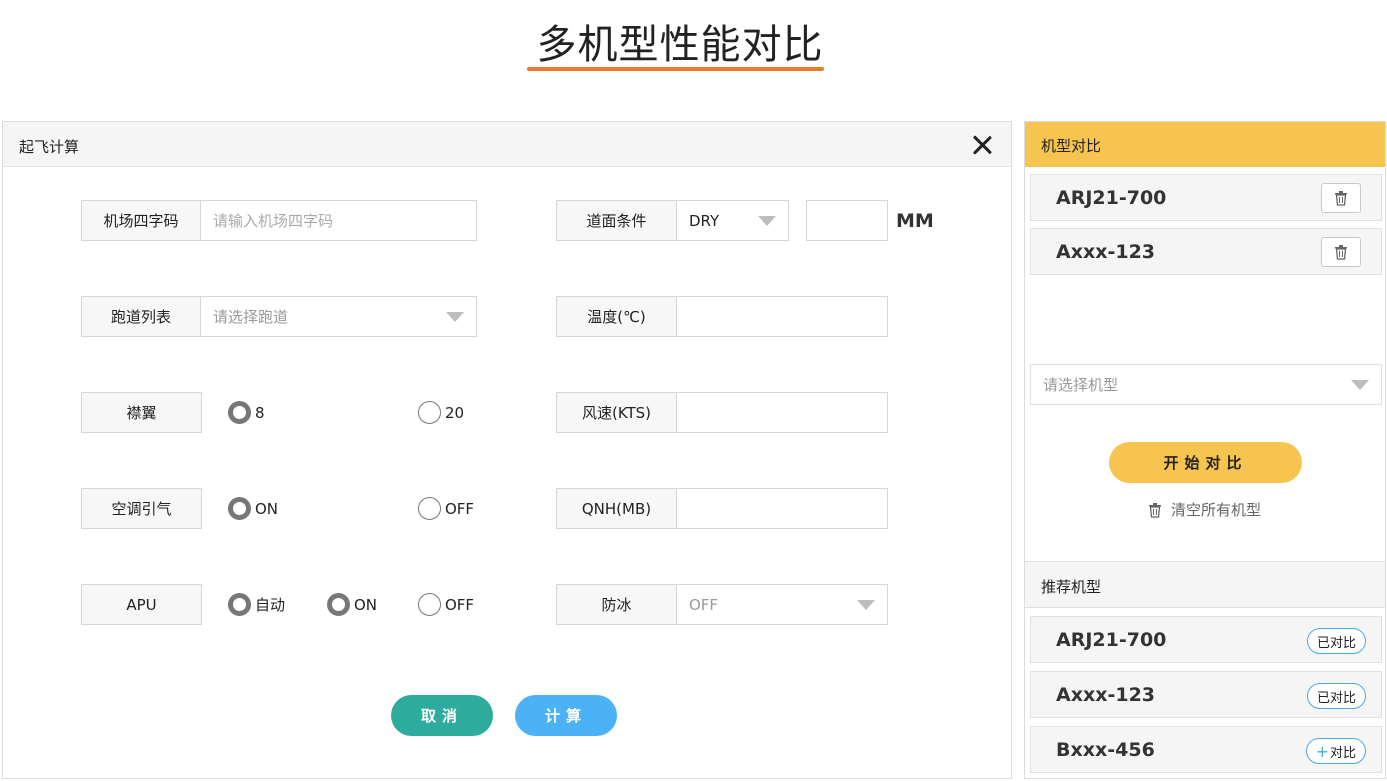  Describe the element at coordinates (267, 508) in the screenshot. I see `bleed-option-label: ON` at that location.